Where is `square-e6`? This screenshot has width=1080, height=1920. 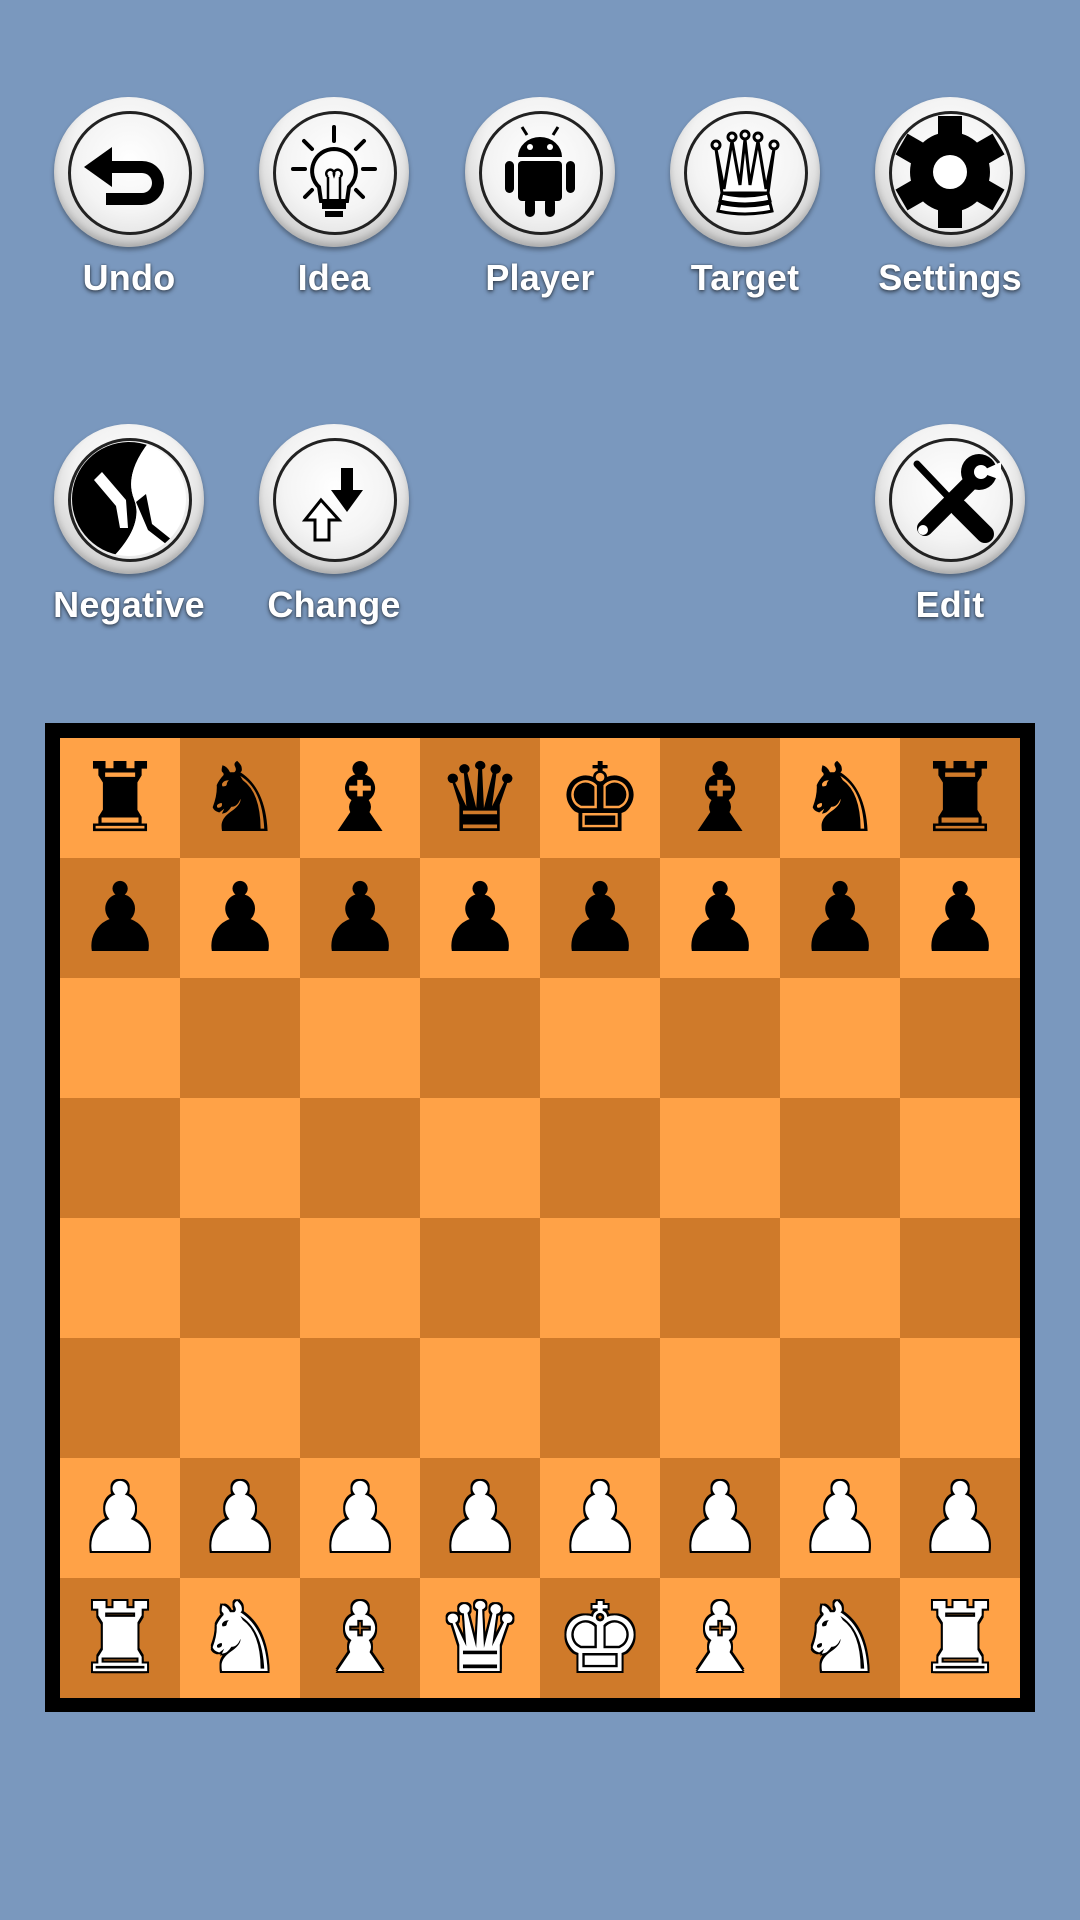
square-e6 is located at coordinates (600, 1038).